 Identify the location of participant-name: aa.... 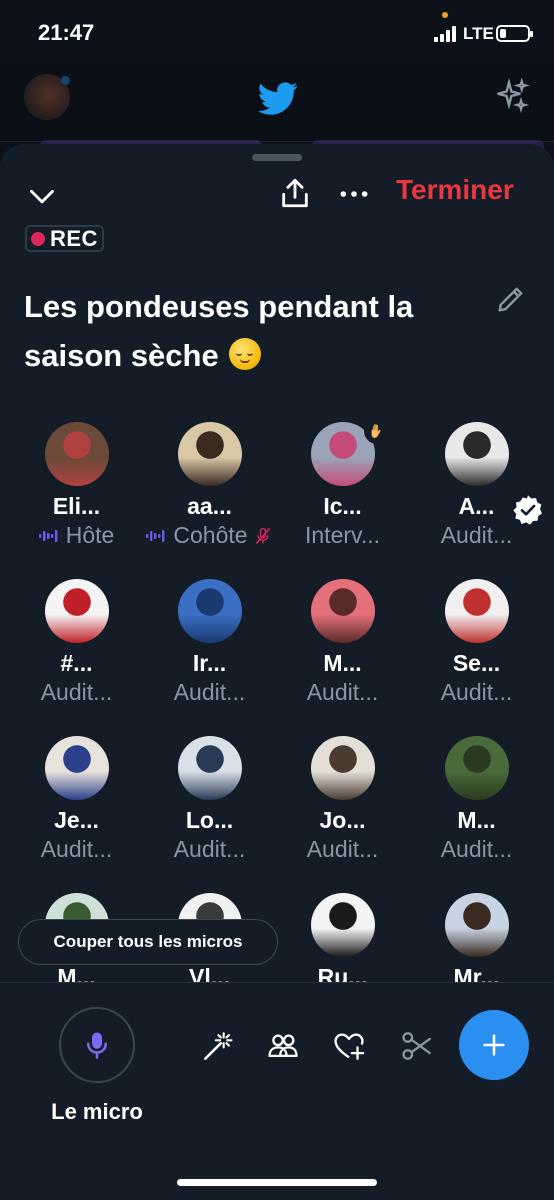
(209, 506).